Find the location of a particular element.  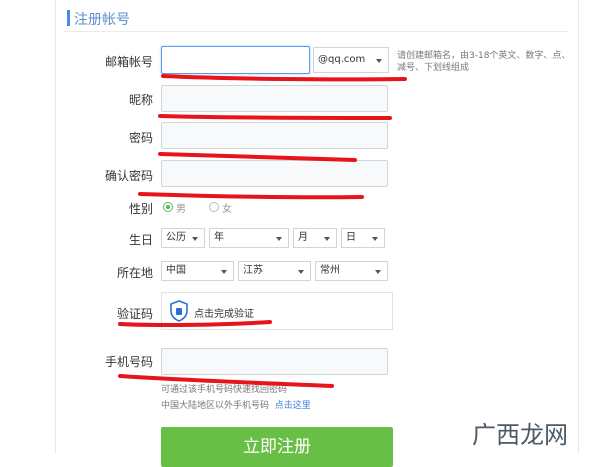

email-domain-select: @qq.com is located at coordinates (351, 60).